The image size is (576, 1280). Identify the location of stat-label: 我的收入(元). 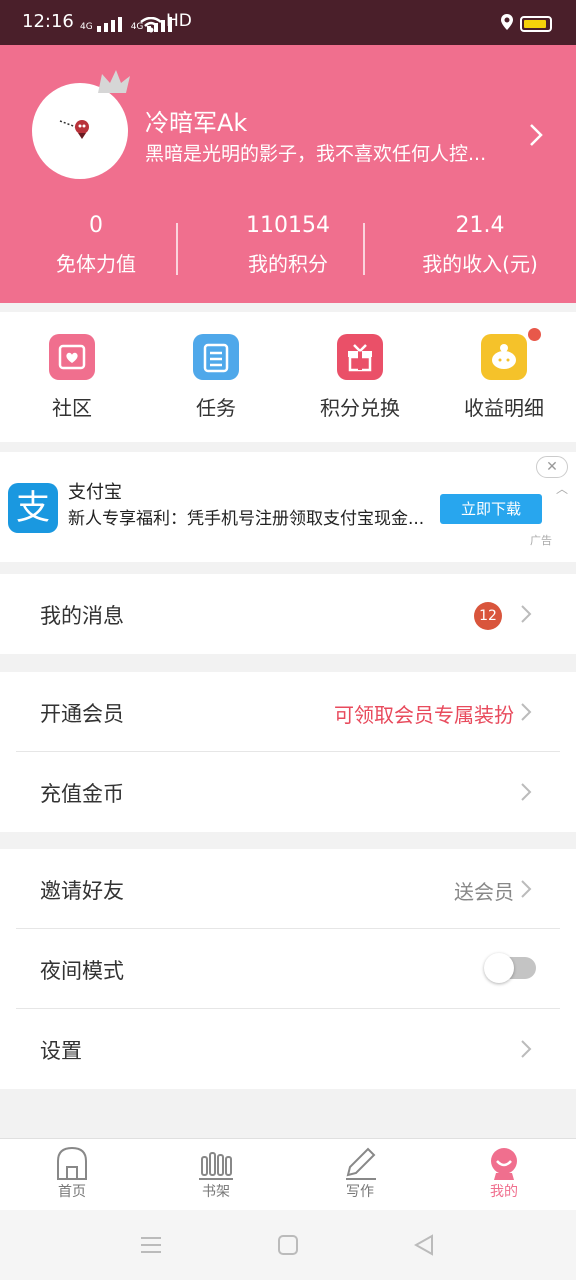
(480, 264).